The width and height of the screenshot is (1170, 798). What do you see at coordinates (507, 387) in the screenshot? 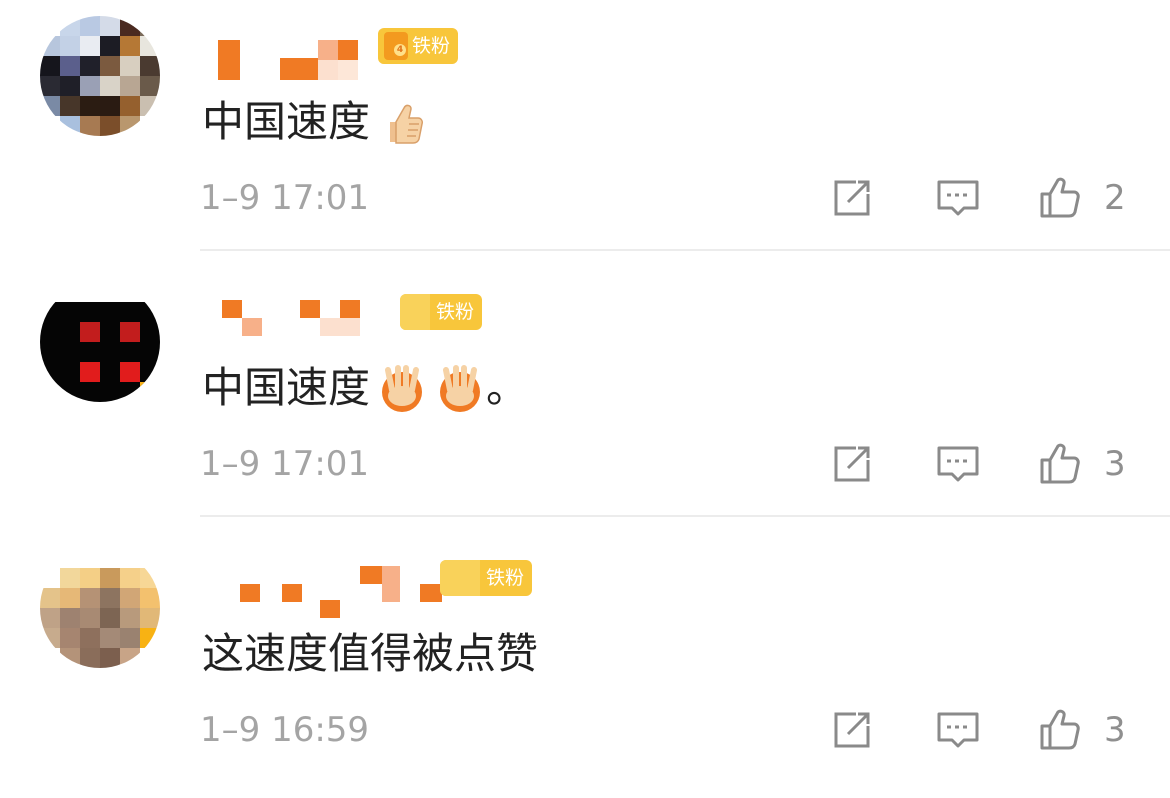
I see `comment-text-suffix: 。` at bounding box center [507, 387].